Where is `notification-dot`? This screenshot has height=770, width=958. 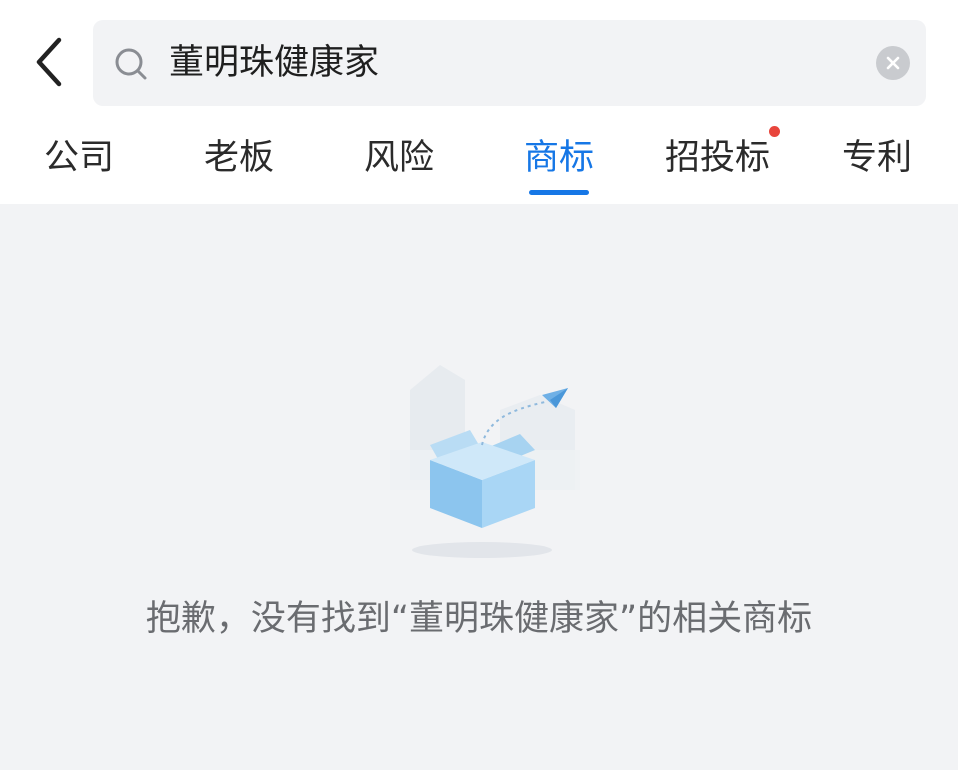 notification-dot is located at coordinates (775, 131).